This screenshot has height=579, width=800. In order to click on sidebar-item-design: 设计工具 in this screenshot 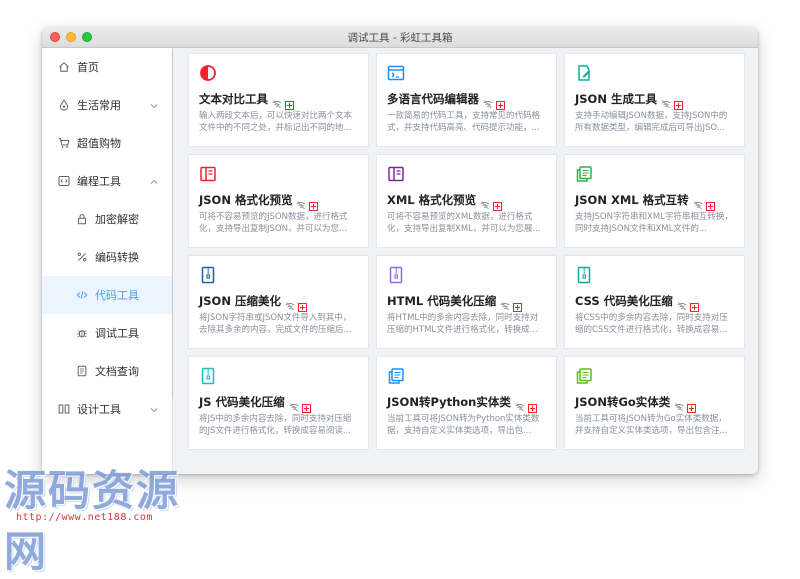, I will do `click(107, 409)`.